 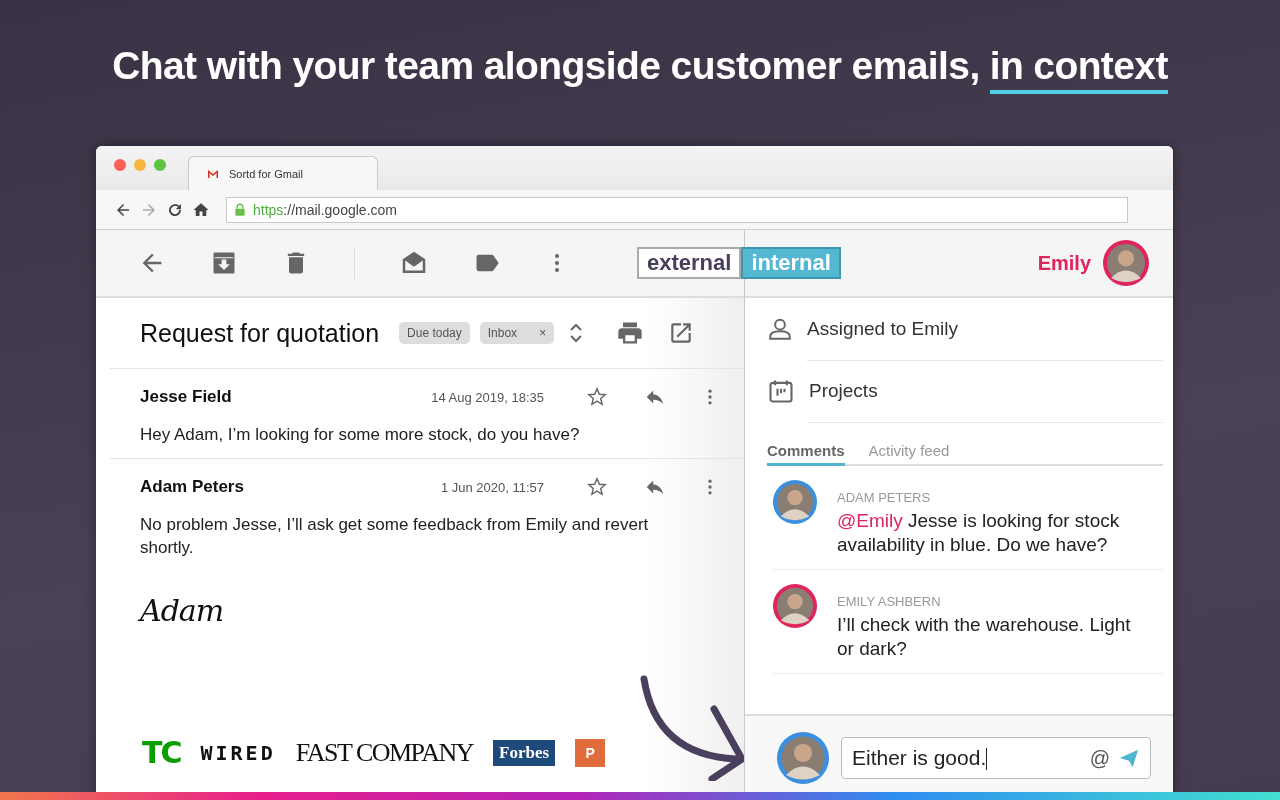 What do you see at coordinates (384, 752) in the screenshot?
I see `press-logo: FAST COMPANY` at bounding box center [384, 752].